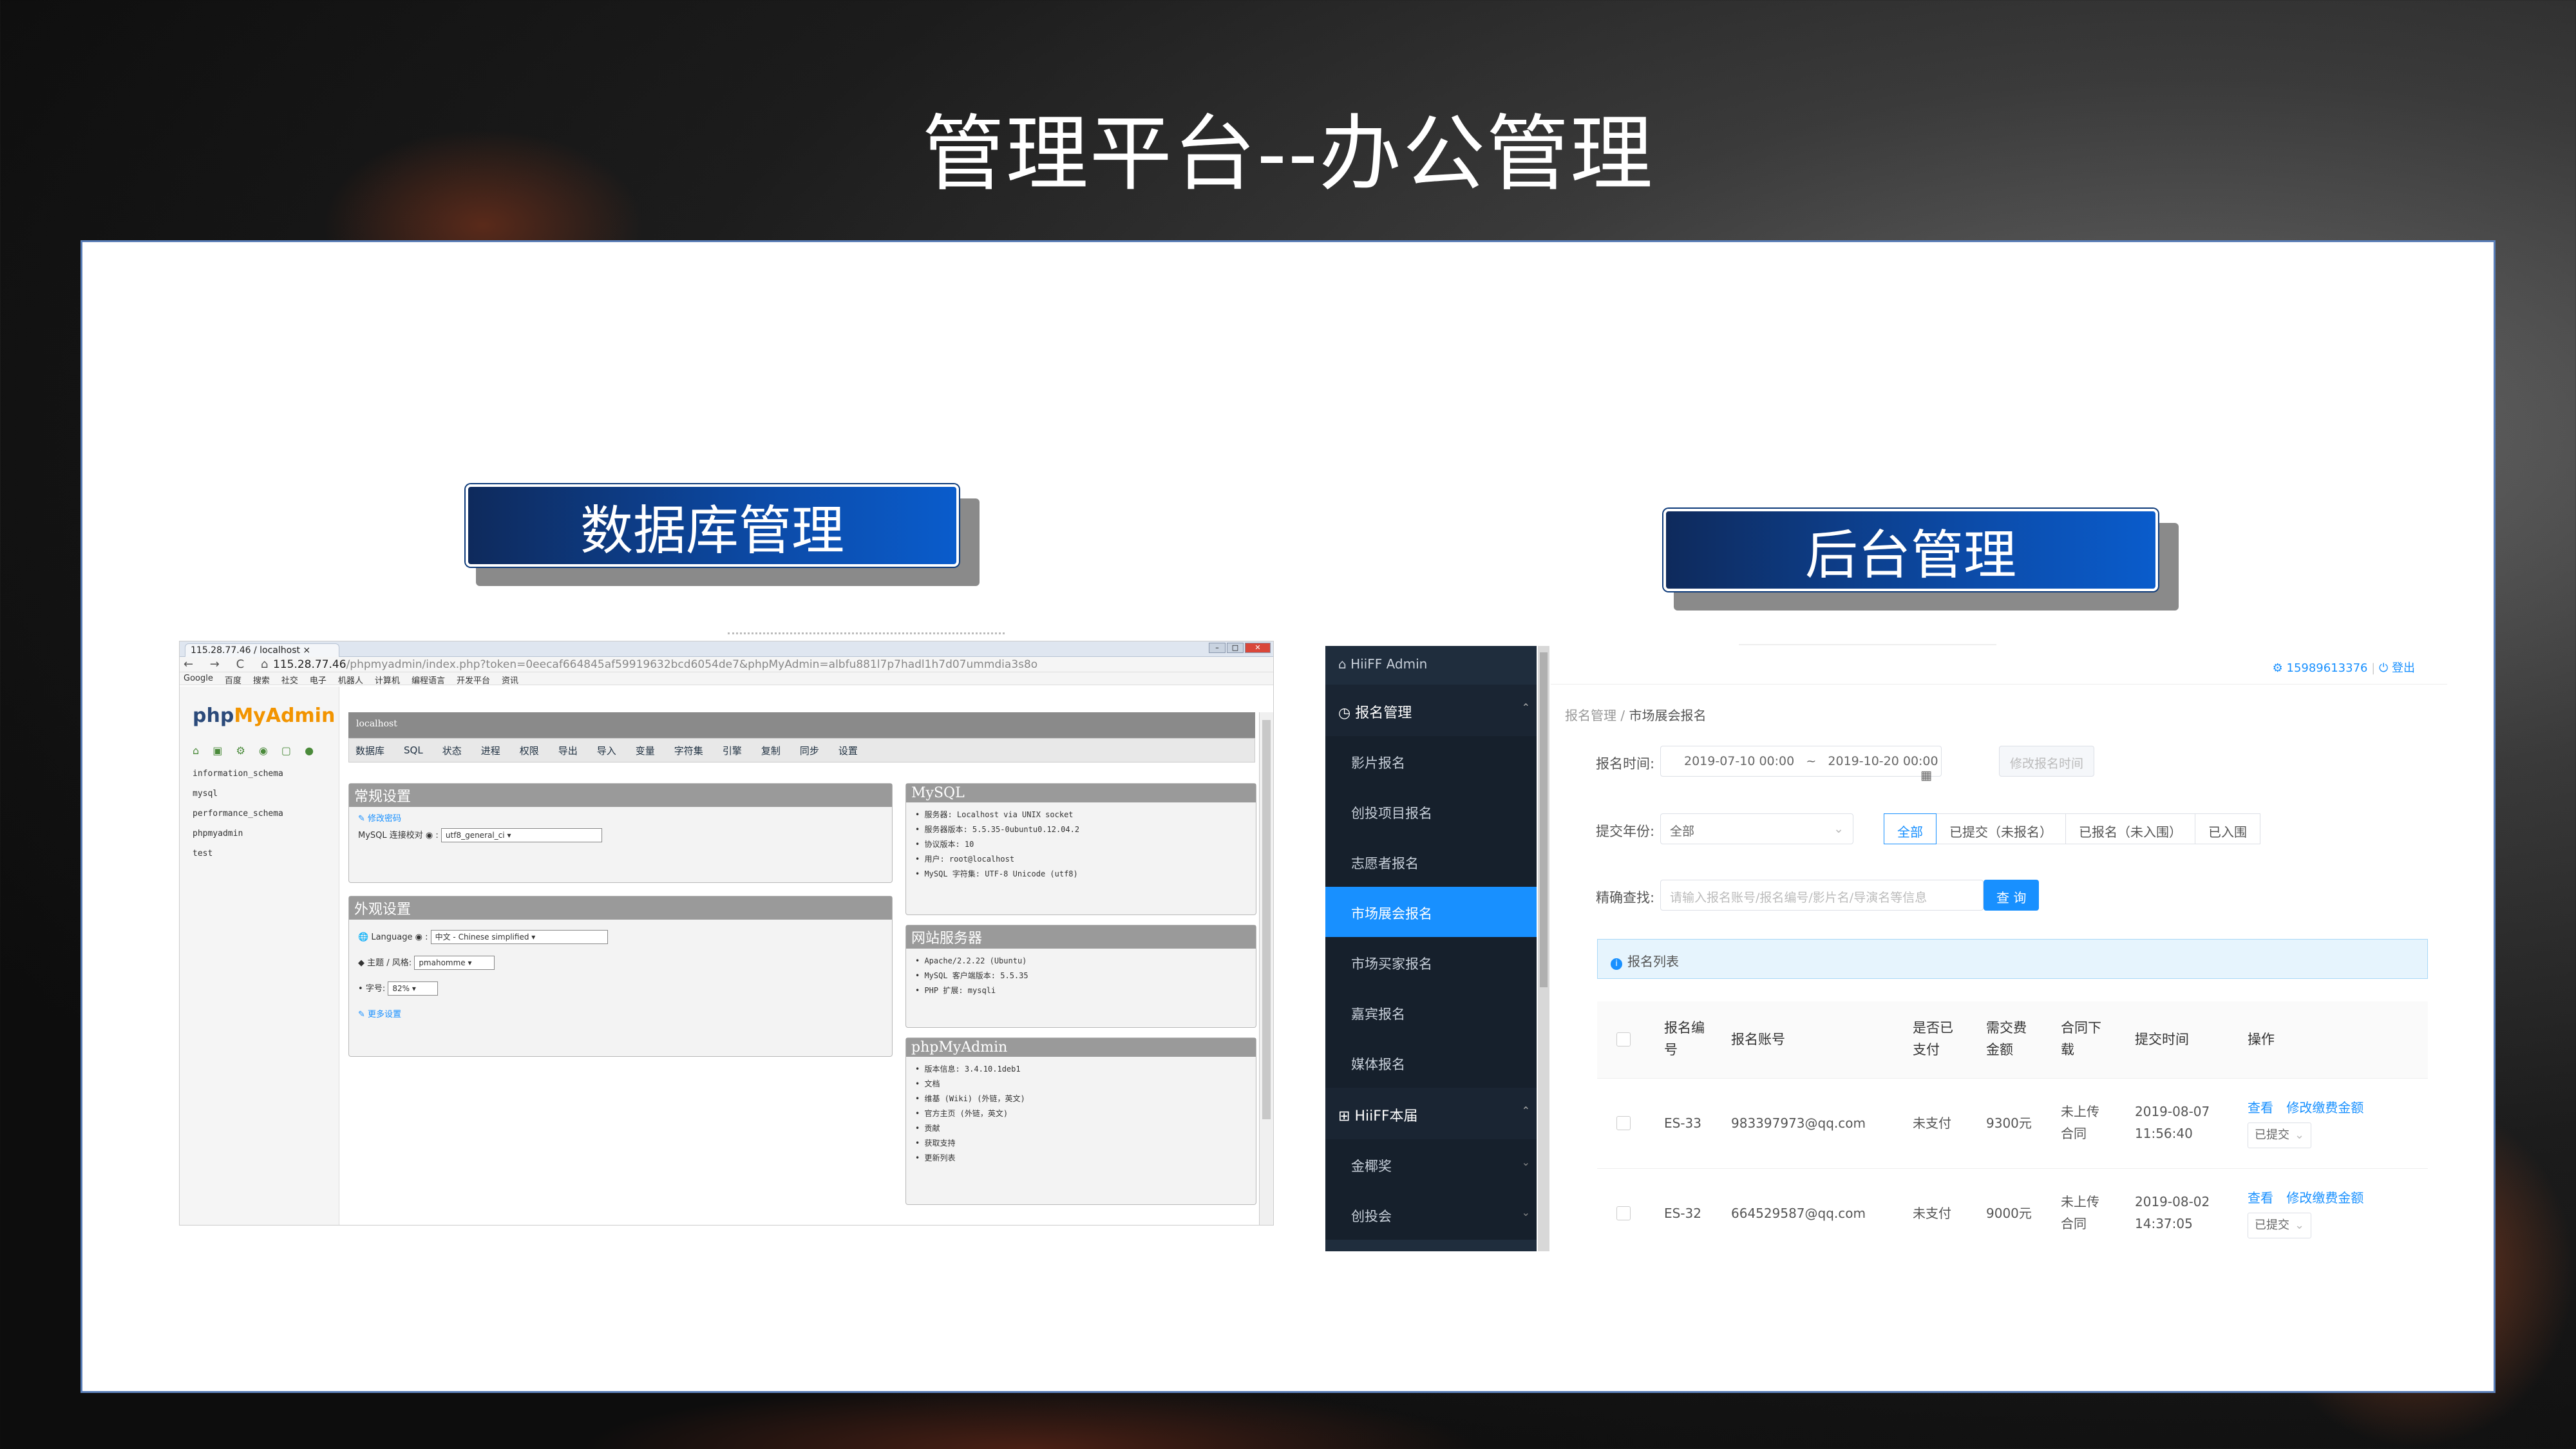 This screenshot has width=2576, height=1449. I want to click on pma-tab-item: 进程, so click(491, 750).